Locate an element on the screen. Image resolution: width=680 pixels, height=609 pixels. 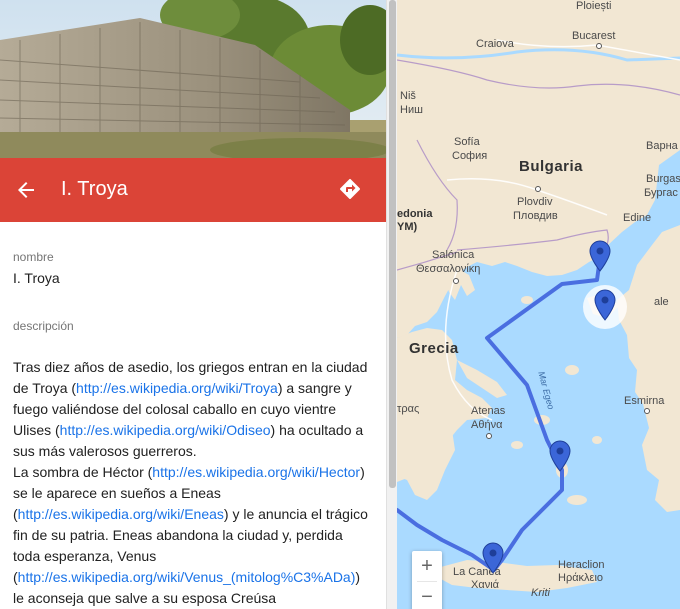
label-grecia: Grecia is located at coordinates (434, 348).